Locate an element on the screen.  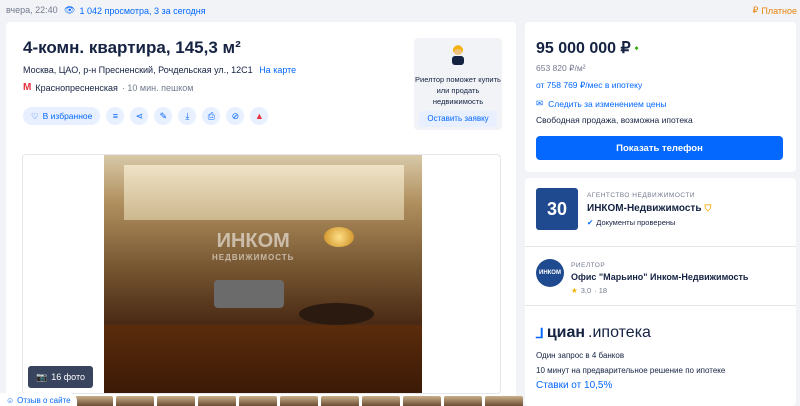
ruble-icon: ₽ is located at coordinates (755, 10).